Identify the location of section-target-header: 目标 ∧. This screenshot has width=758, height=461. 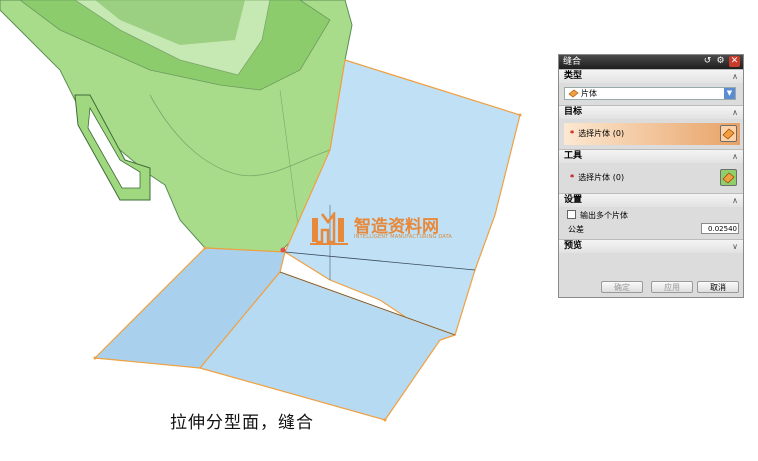
(651, 112).